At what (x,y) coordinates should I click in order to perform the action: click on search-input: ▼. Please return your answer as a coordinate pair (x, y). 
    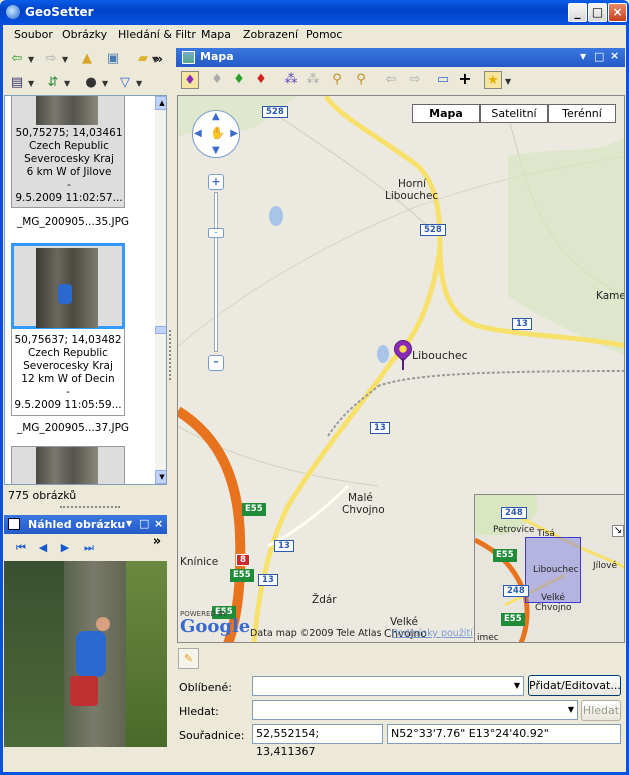
    Looking at the image, I should click on (415, 710).